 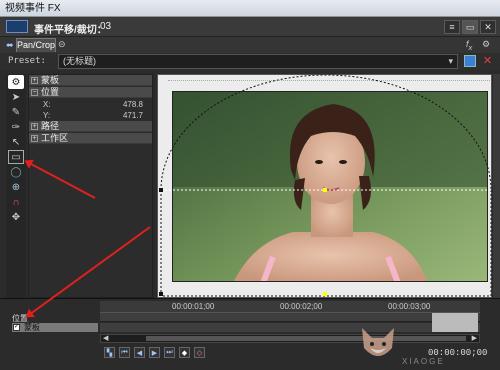 I want to click on tick-label: 00:00:01;00, so click(x=193, y=306).